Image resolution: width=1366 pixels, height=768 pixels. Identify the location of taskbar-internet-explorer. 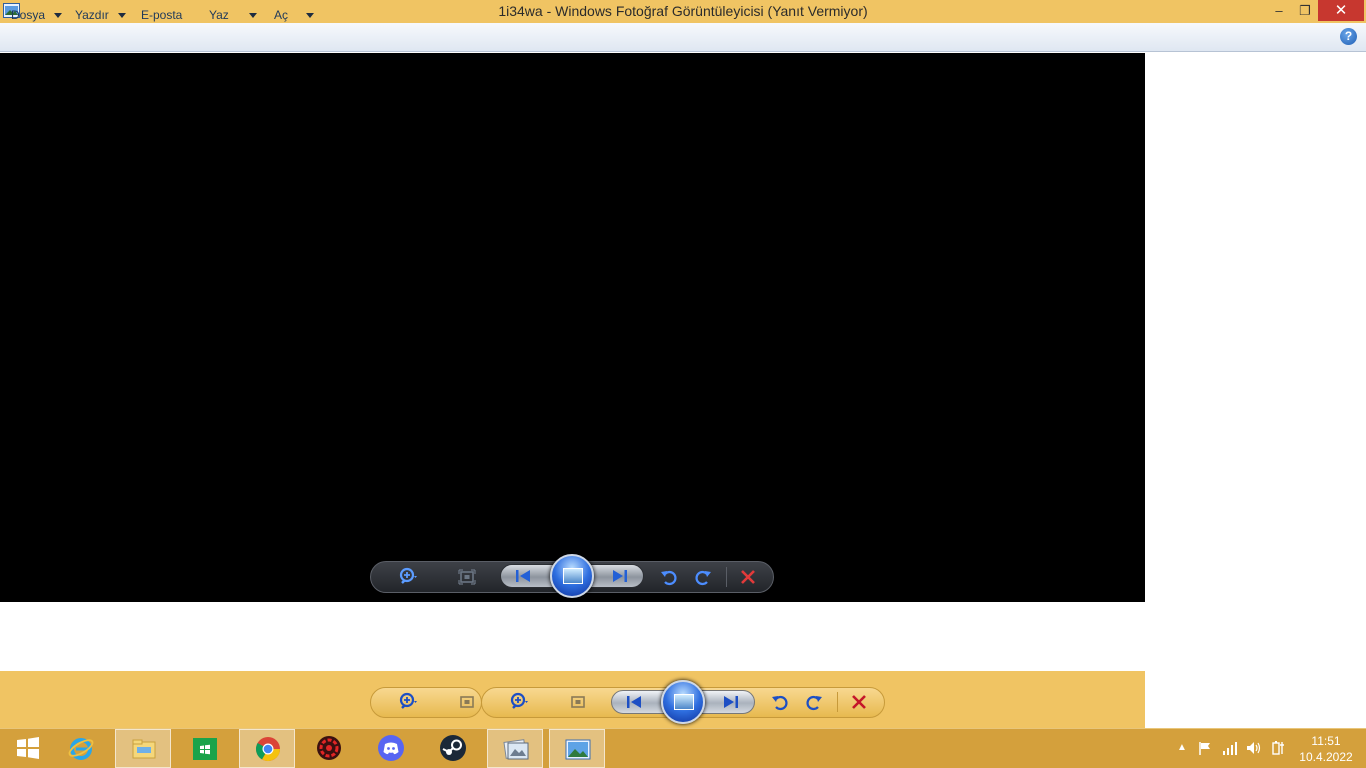
(81, 748).